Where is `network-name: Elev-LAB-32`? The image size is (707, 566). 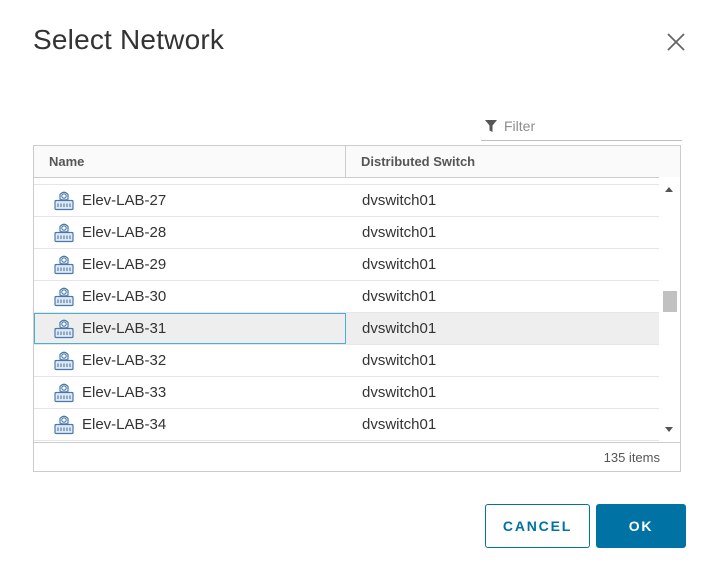 network-name: Elev-LAB-32 is located at coordinates (124, 360).